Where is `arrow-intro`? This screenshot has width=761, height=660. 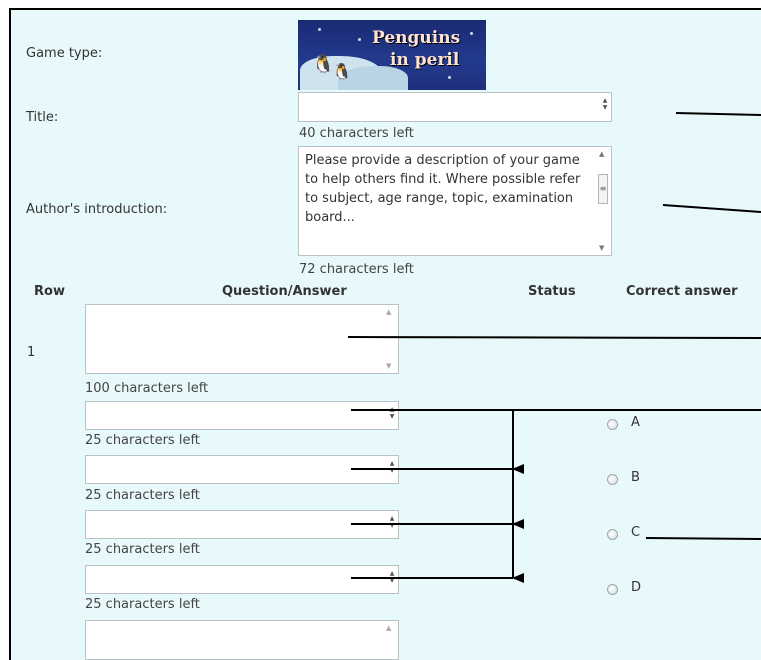
arrow-intro is located at coordinates (711, 211).